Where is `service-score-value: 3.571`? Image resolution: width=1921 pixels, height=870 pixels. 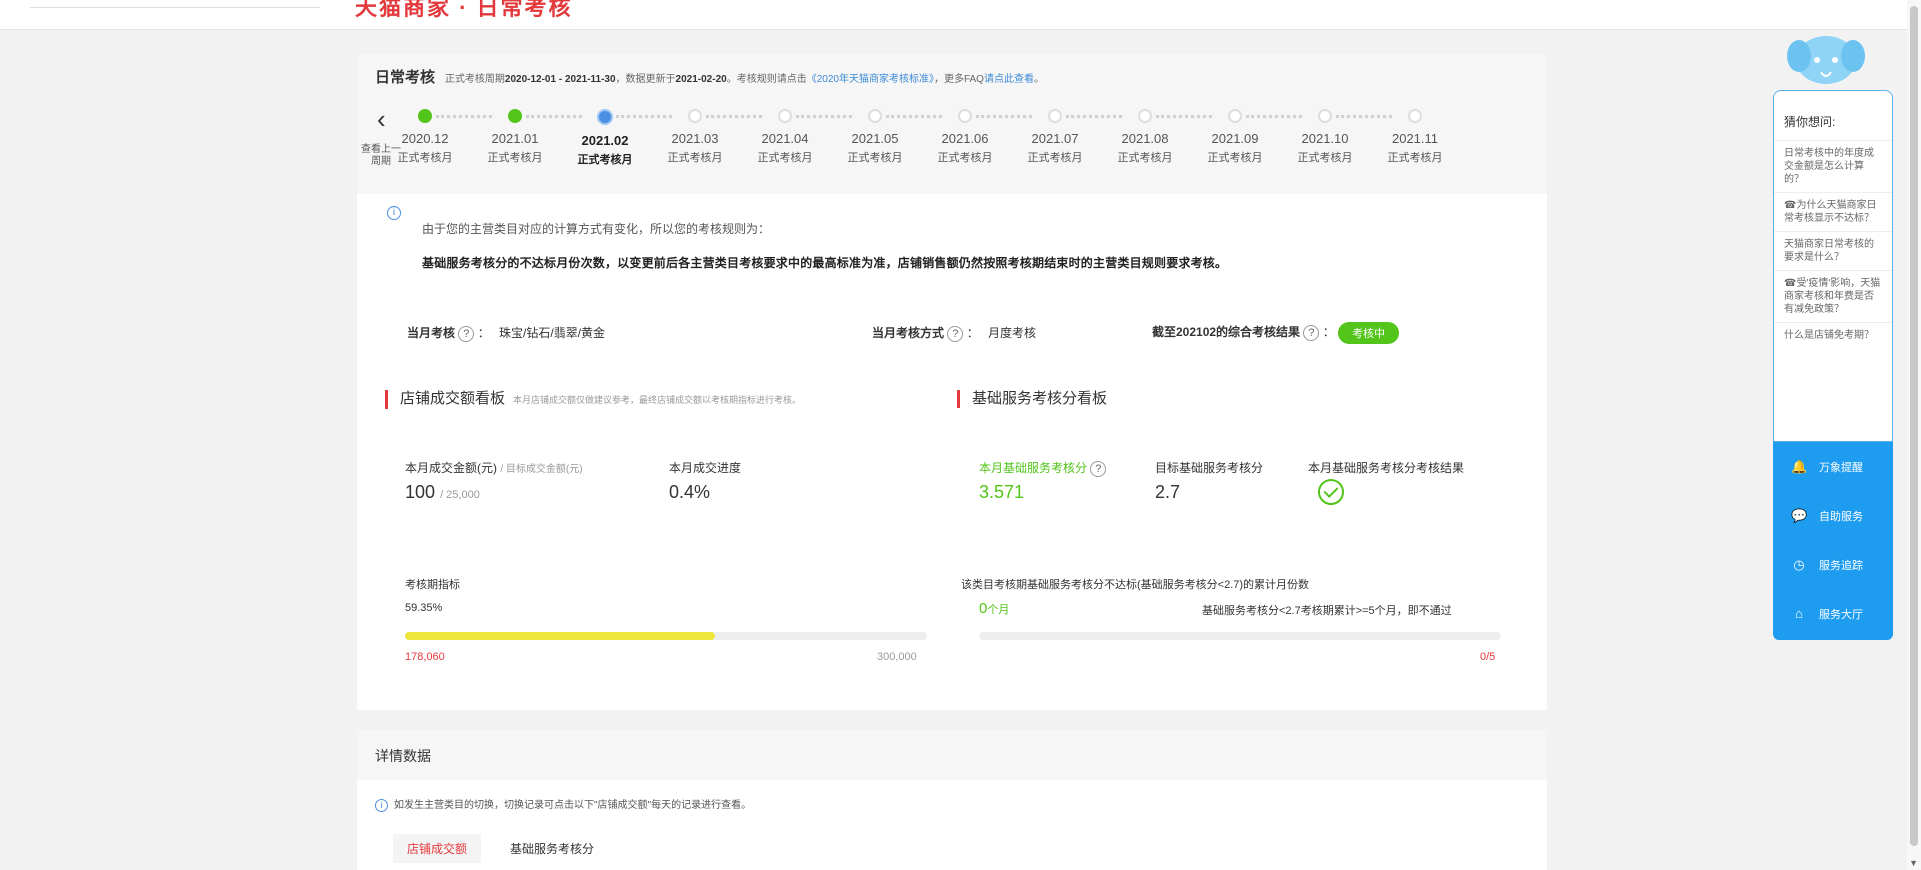
service-score-value: 3.571 is located at coordinates (1002, 492).